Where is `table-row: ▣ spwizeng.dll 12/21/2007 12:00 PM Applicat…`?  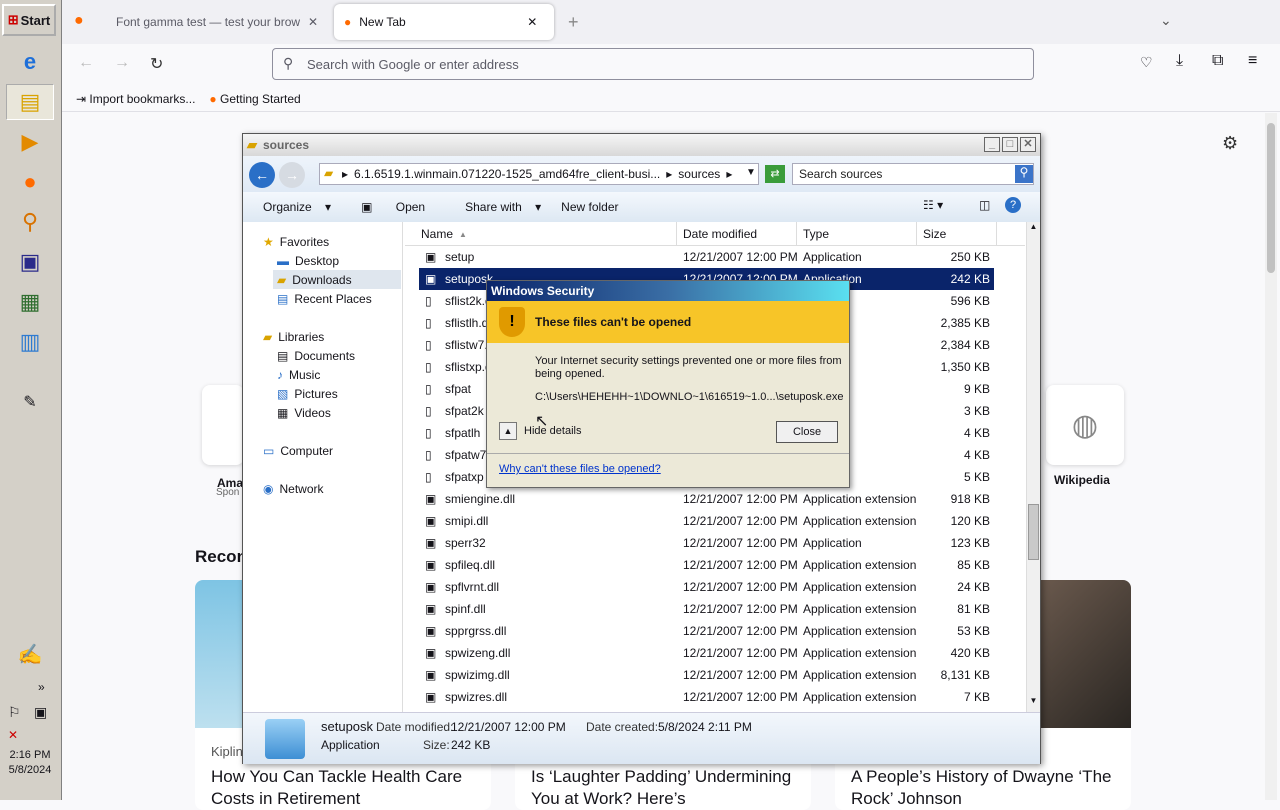 table-row: ▣ spwizeng.dll 12/21/2007 12:00 PM Applicat… is located at coordinates (706, 653).